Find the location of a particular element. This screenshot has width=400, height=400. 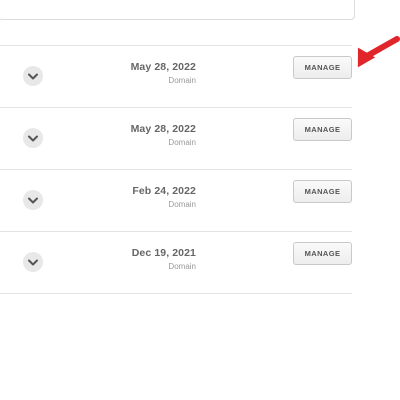

red-arrow-icon is located at coordinates (378, 52).